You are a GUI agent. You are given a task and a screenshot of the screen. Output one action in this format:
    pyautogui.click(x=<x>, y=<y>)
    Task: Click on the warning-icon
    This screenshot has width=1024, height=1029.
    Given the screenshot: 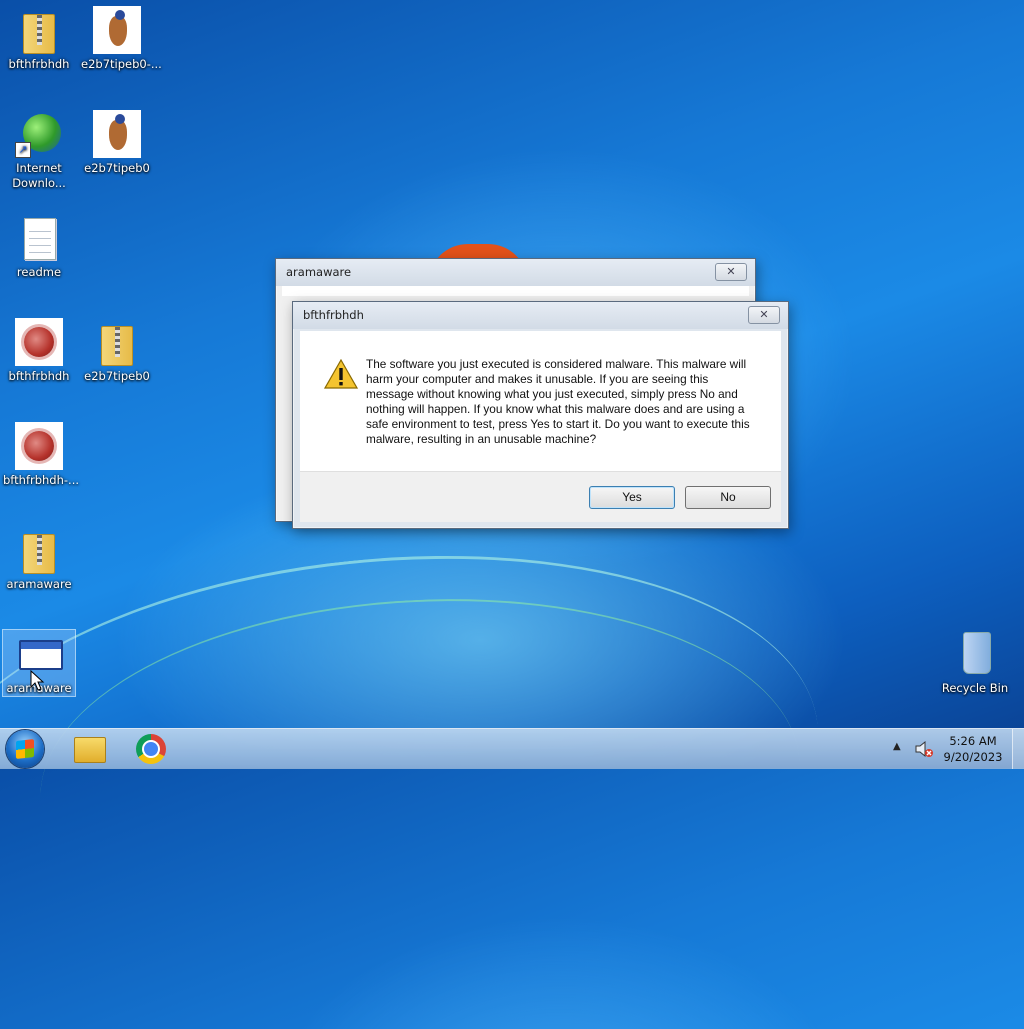 What is the action you would take?
    pyautogui.click(x=341, y=374)
    